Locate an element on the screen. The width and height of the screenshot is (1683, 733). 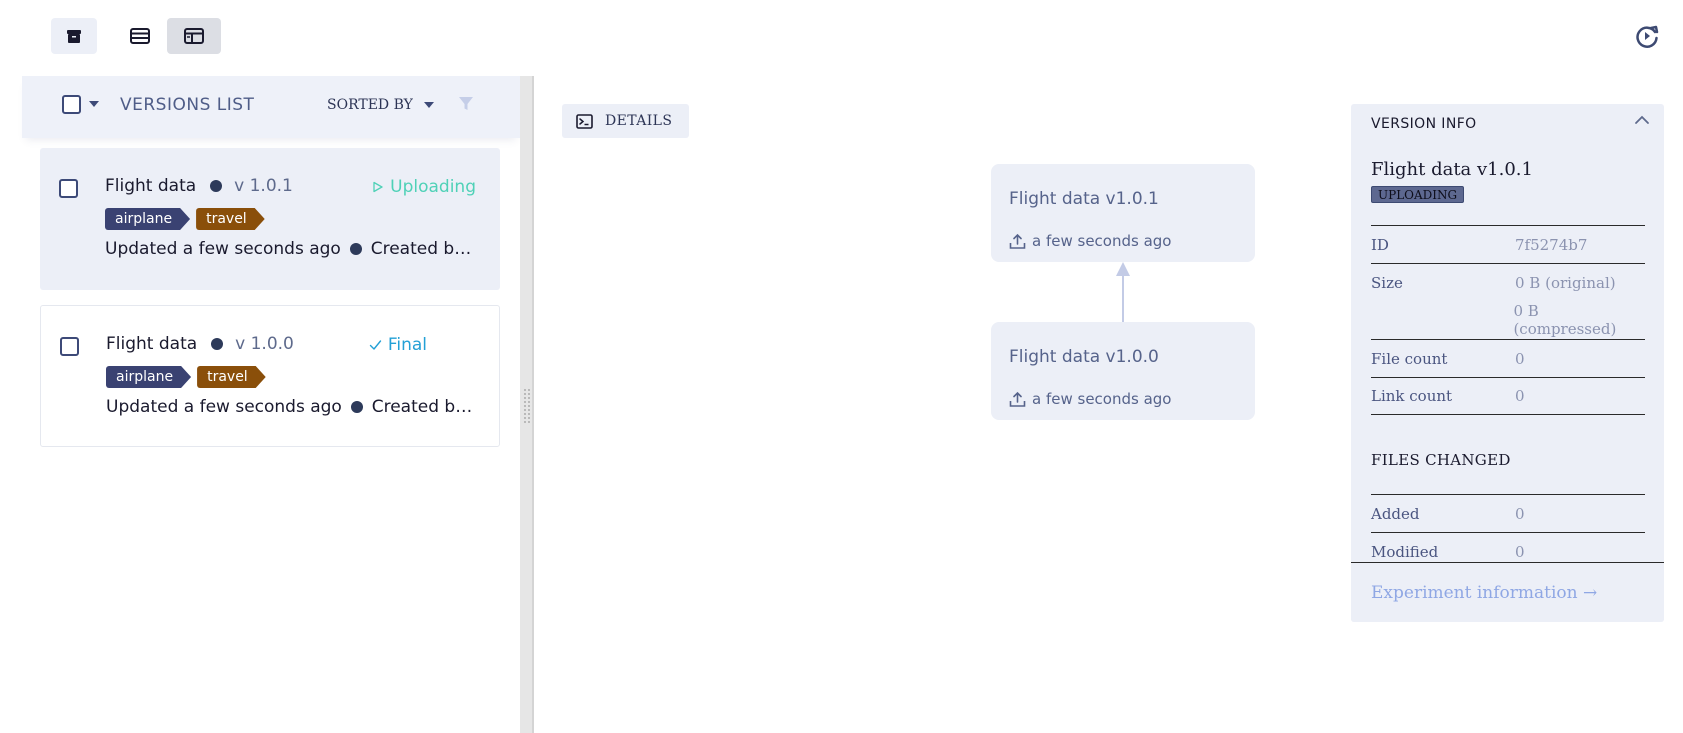
info-value: 7f5274b7 is located at coordinates (1551, 244).